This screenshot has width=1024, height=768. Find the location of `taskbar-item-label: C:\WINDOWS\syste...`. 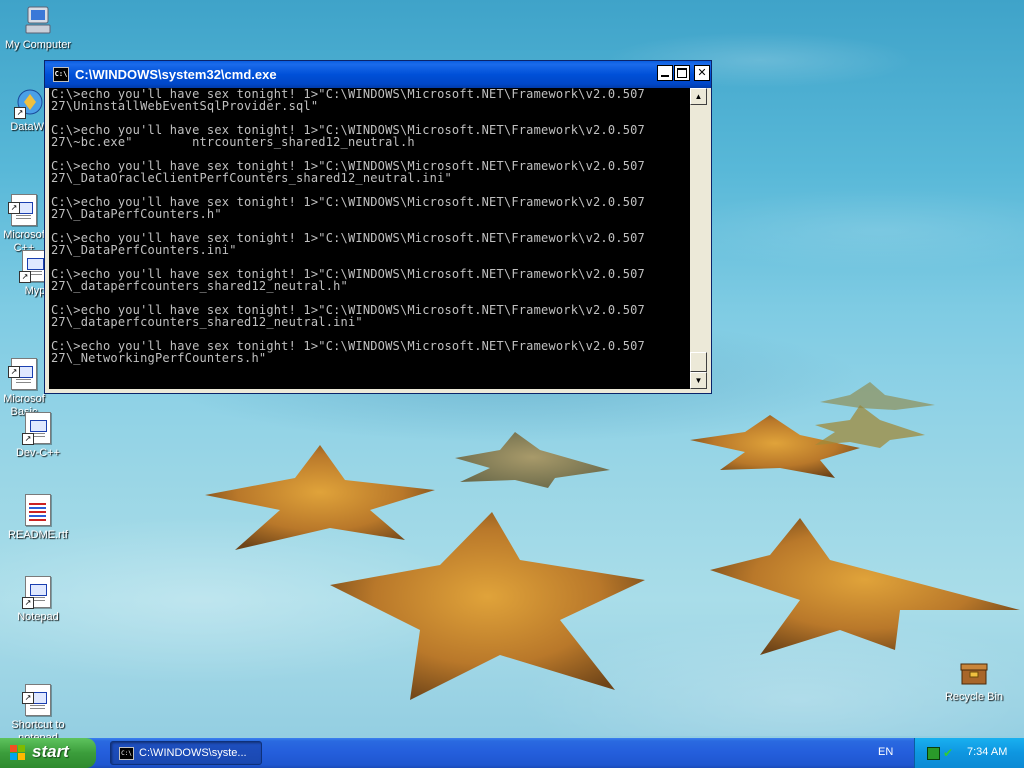

taskbar-item-label: C:\WINDOWS\syste... is located at coordinates (193, 753).